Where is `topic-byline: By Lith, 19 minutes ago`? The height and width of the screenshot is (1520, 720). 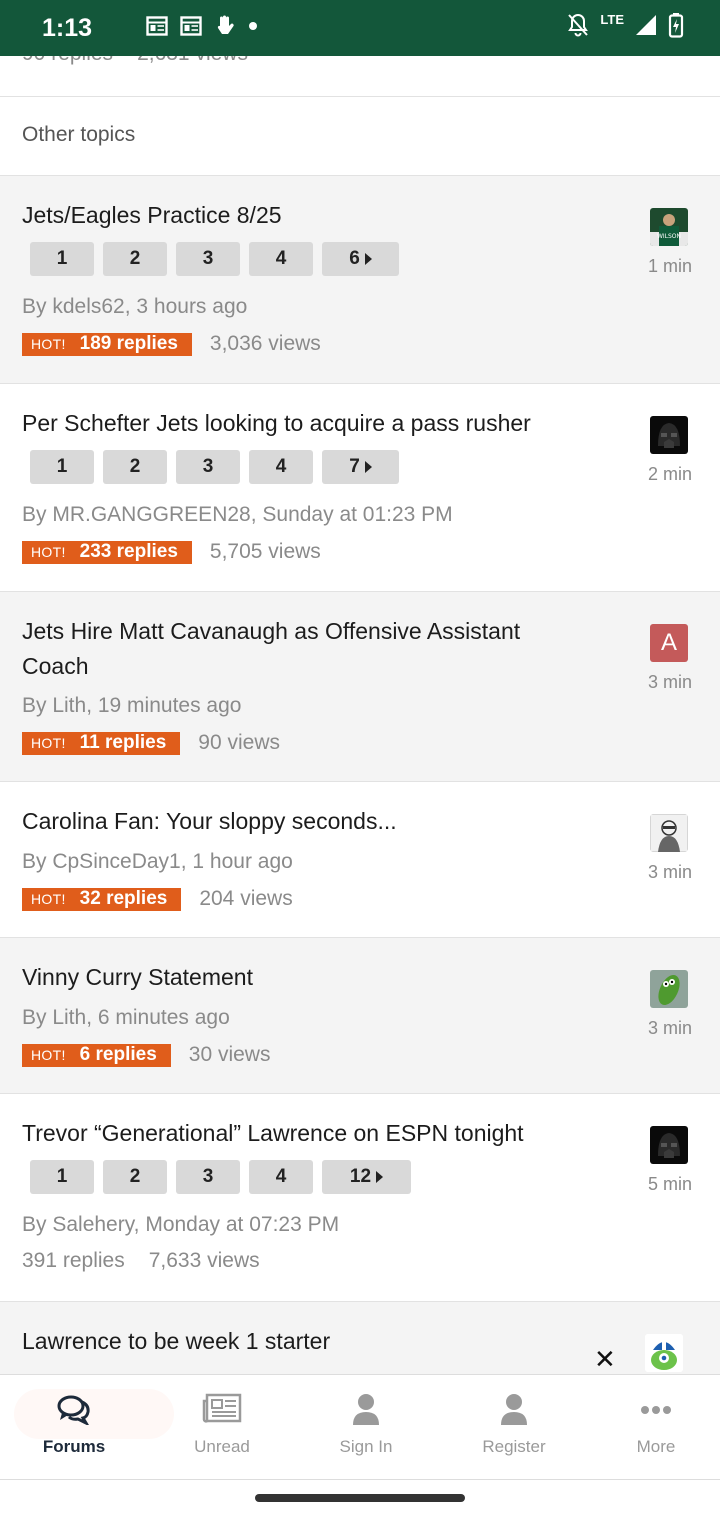 topic-byline: By Lith, 19 minutes ago is located at coordinates (132, 705).